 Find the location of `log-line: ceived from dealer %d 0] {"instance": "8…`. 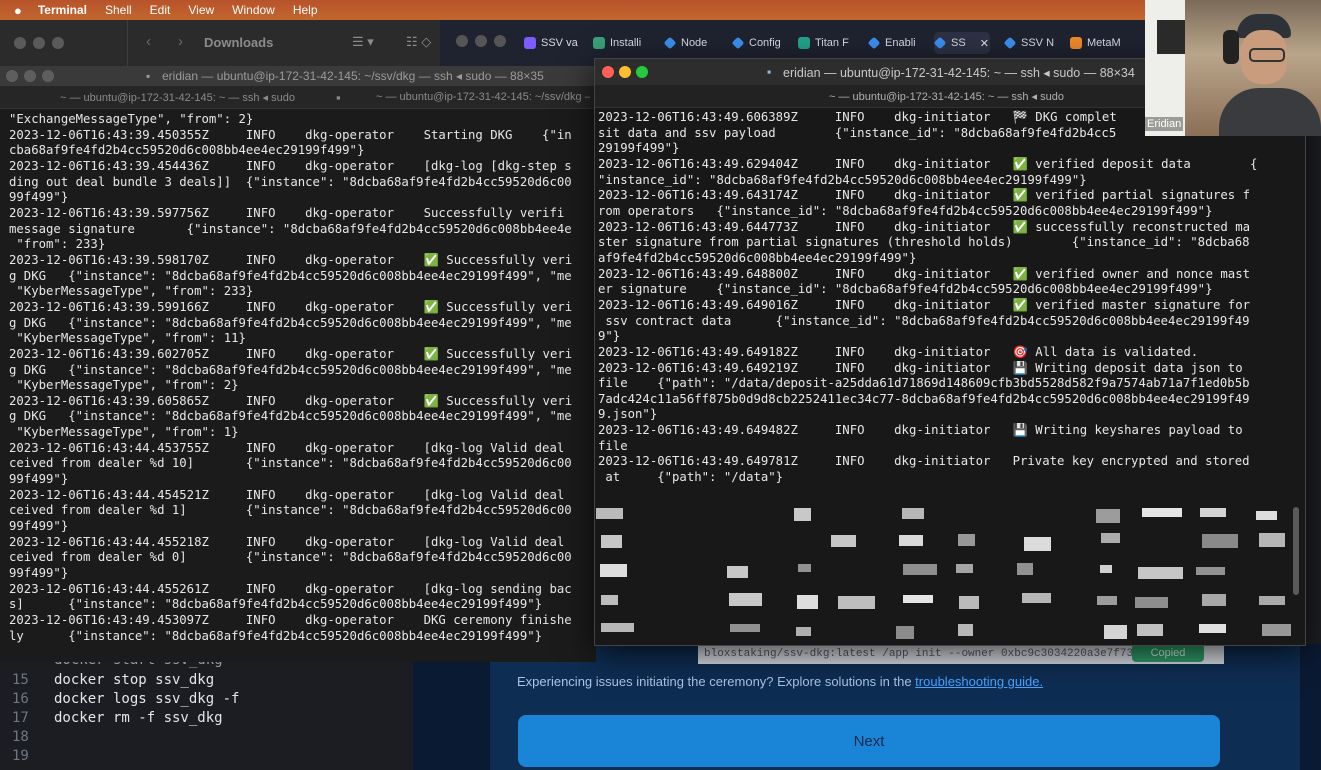

log-line: ceived from dealer %d 0] {"instance": "8… is located at coordinates (290, 557).